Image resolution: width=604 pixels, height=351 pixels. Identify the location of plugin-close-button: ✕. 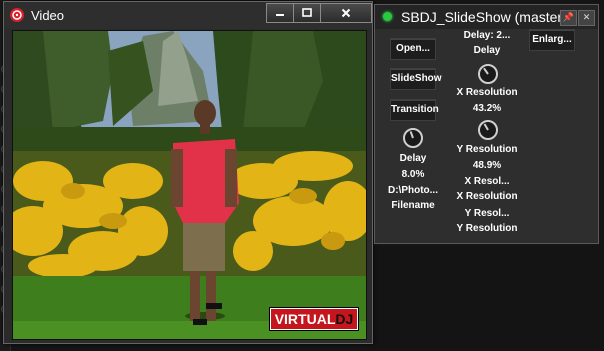
(586, 18).